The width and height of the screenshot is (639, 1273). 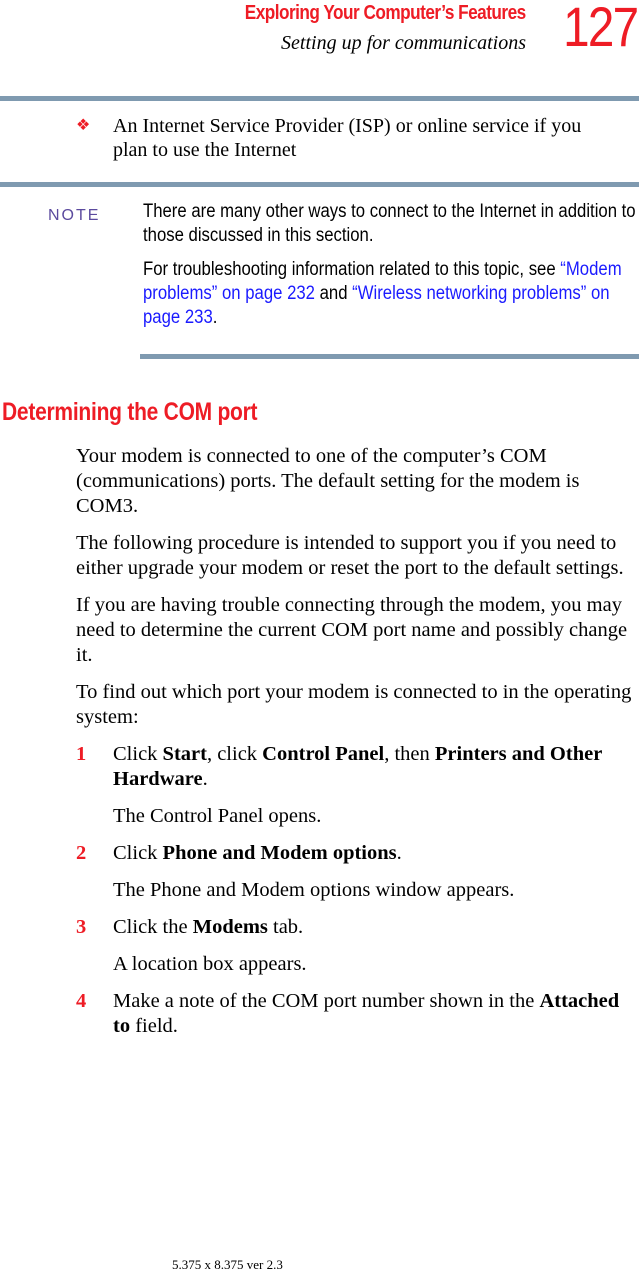 What do you see at coordinates (600, 29) in the screenshot?
I see `page-number: 127` at bounding box center [600, 29].